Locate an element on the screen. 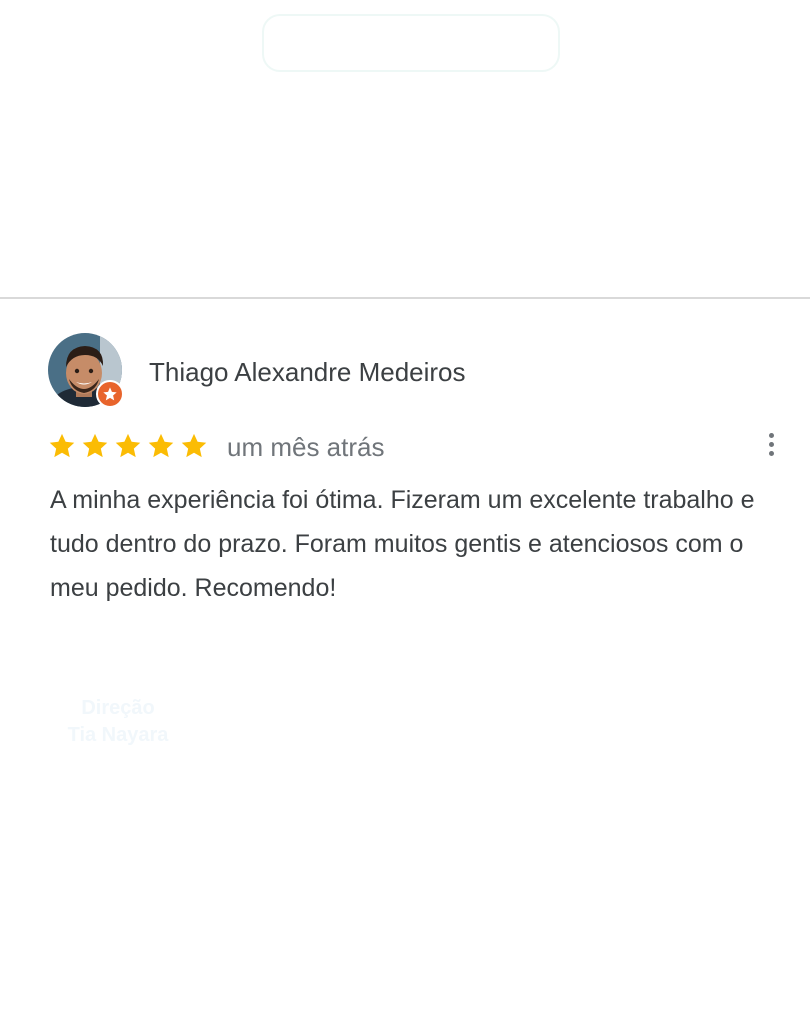 The height and width of the screenshot is (1013, 810). faint-frame is located at coordinates (411, 43).